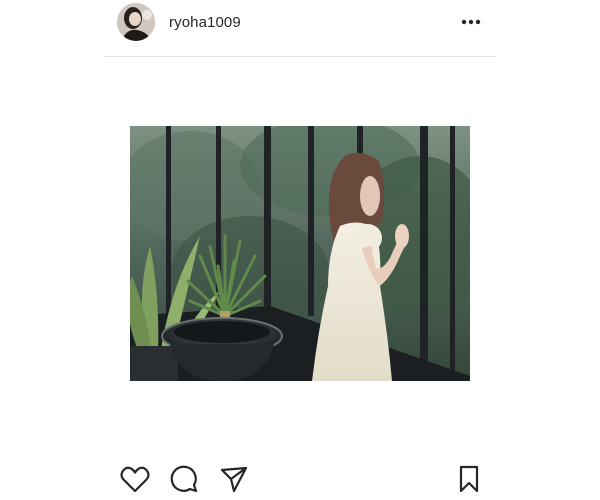 This screenshot has width=600, height=500. What do you see at coordinates (300, 28) in the screenshot?
I see `post-header: ryoha1009` at bounding box center [300, 28].